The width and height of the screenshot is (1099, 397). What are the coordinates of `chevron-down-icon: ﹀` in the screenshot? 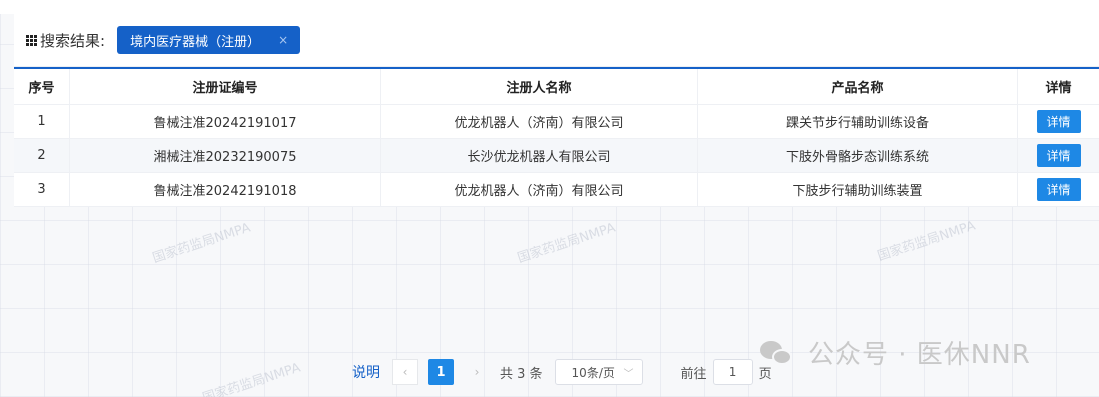 It's located at (628, 374).